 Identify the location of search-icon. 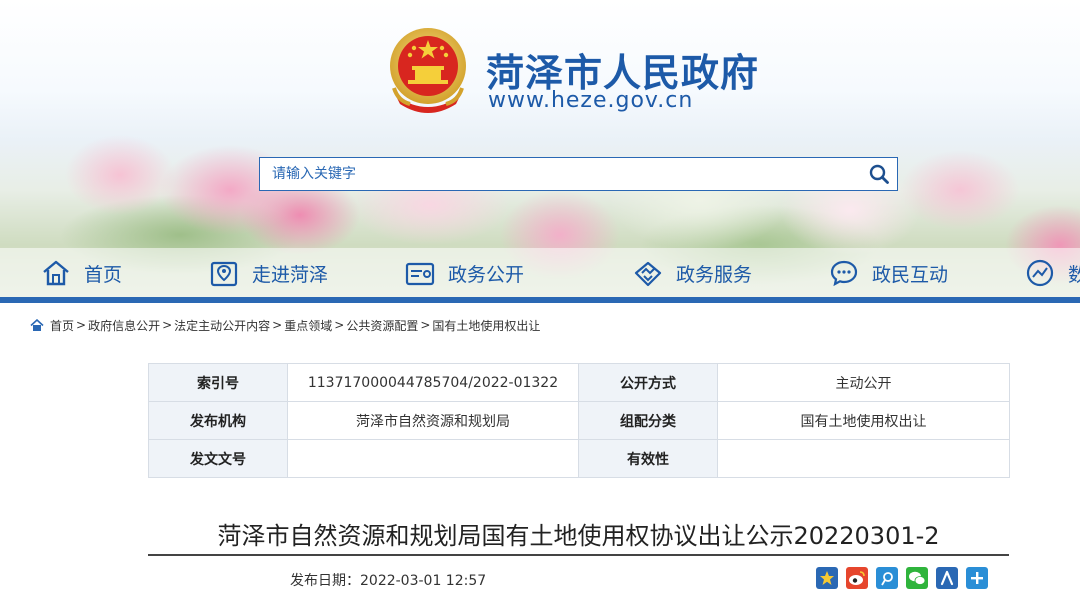
(879, 174).